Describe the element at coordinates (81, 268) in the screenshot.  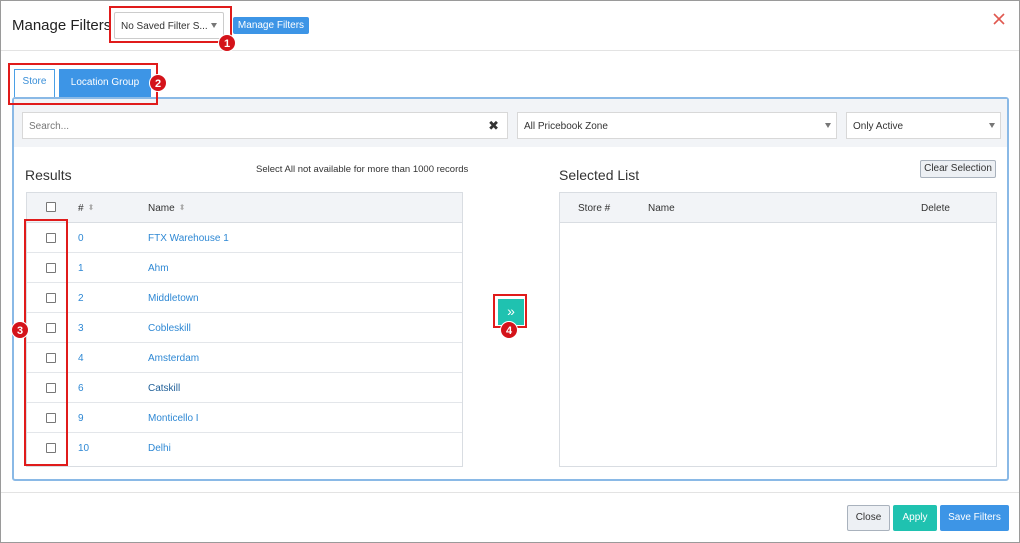
I see `store-number: 1` at that location.